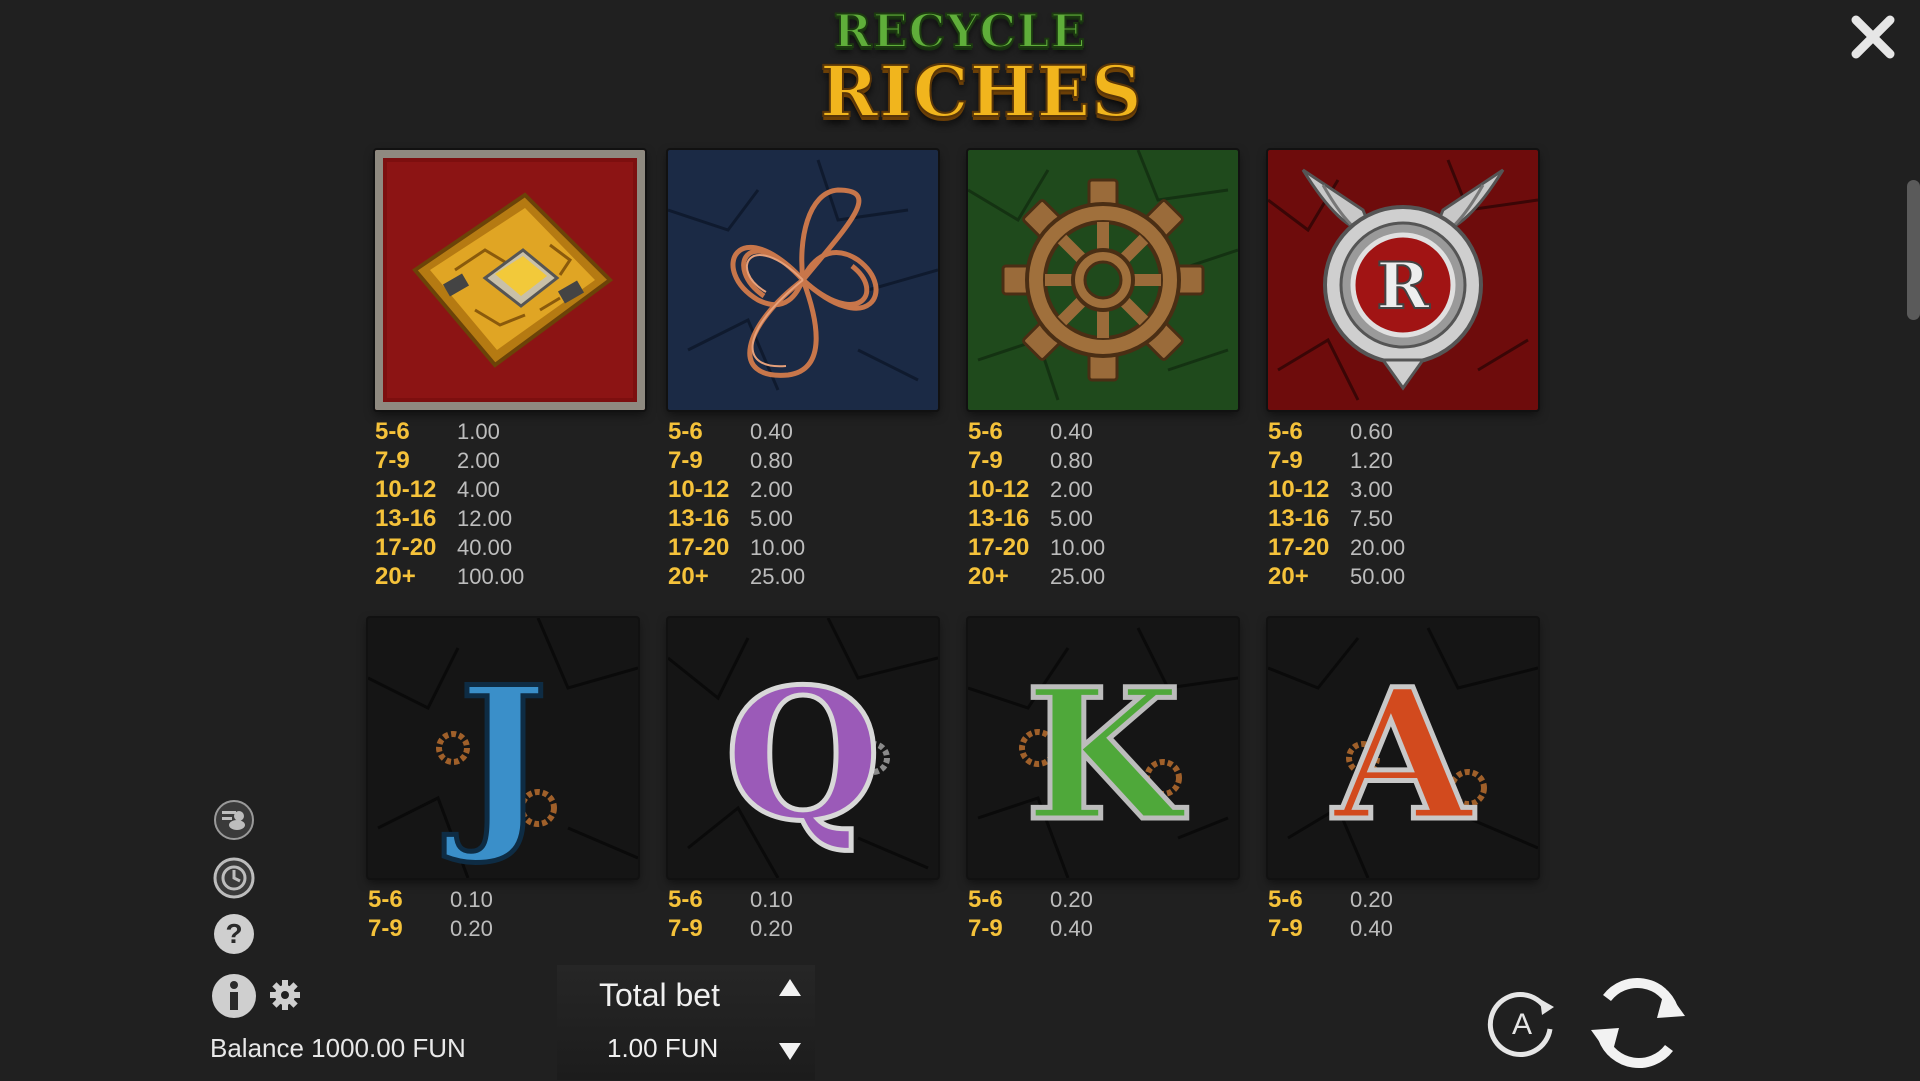 Image resolution: width=1920 pixels, height=1081 pixels. I want to click on pay-row: 13-16 7.50, so click(1403, 519).